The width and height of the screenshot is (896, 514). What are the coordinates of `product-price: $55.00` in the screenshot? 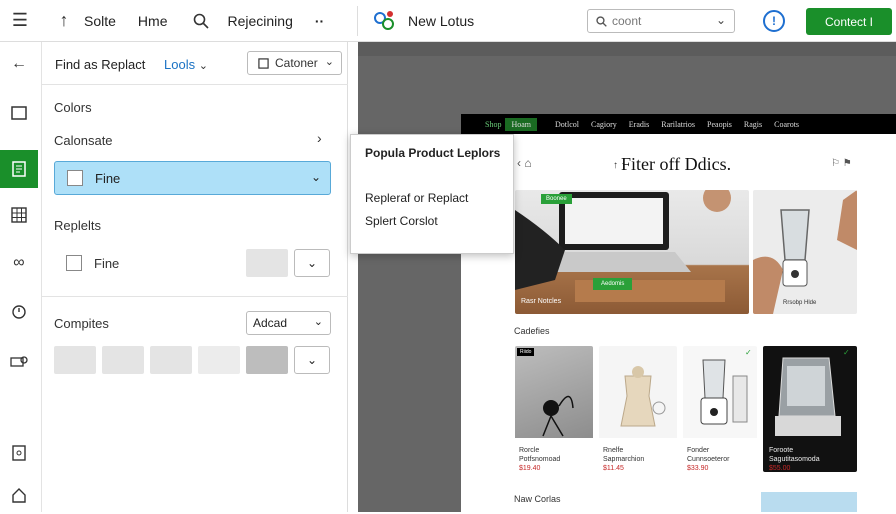 It's located at (780, 468).